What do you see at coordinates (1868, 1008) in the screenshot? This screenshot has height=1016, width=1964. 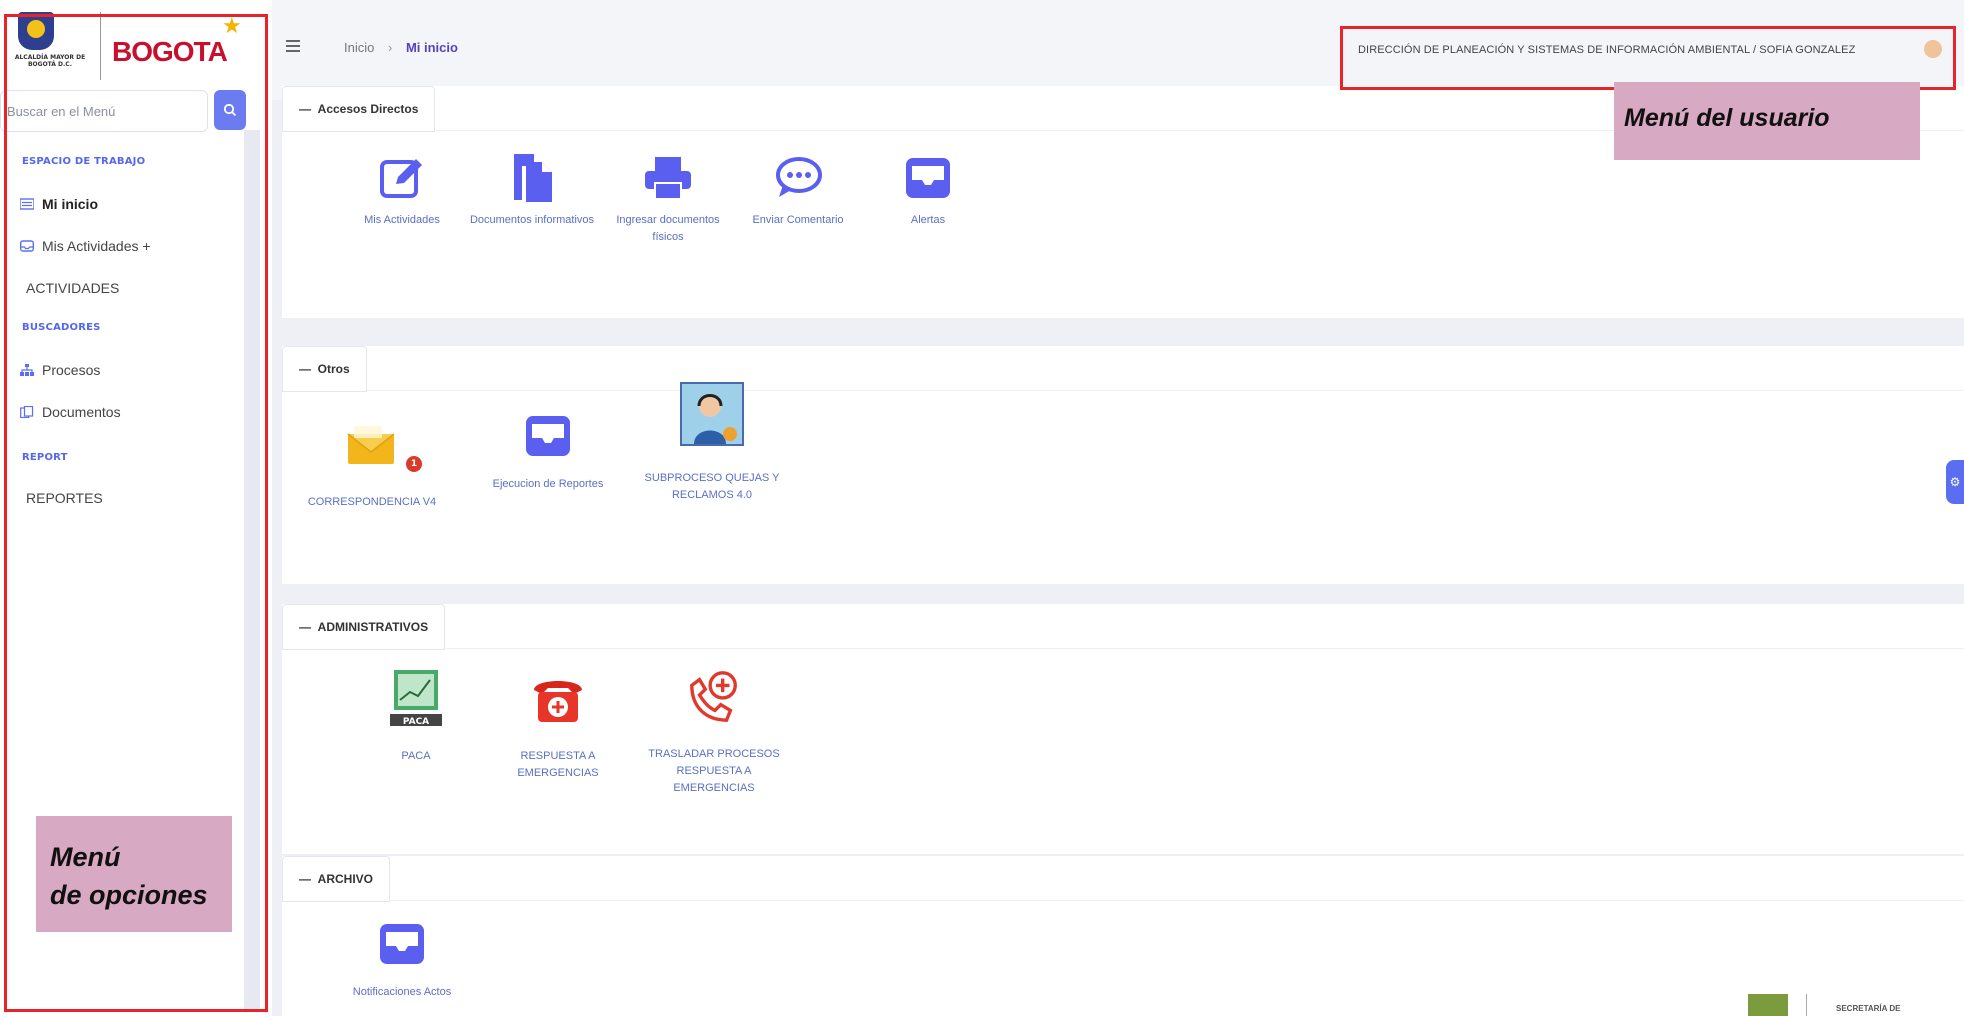 I see `footer-brand-text: SECRETARÍA DE` at bounding box center [1868, 1008].